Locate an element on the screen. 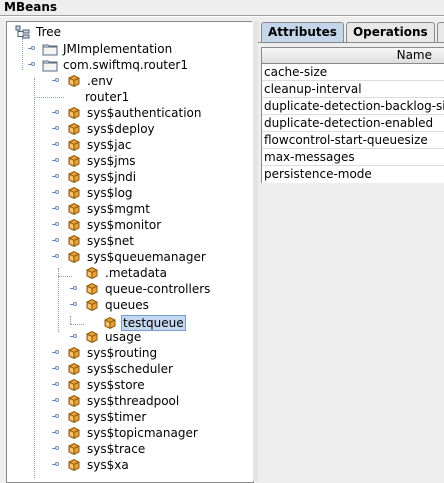  tab-operations: Operations is located at coordinates (390, 32).